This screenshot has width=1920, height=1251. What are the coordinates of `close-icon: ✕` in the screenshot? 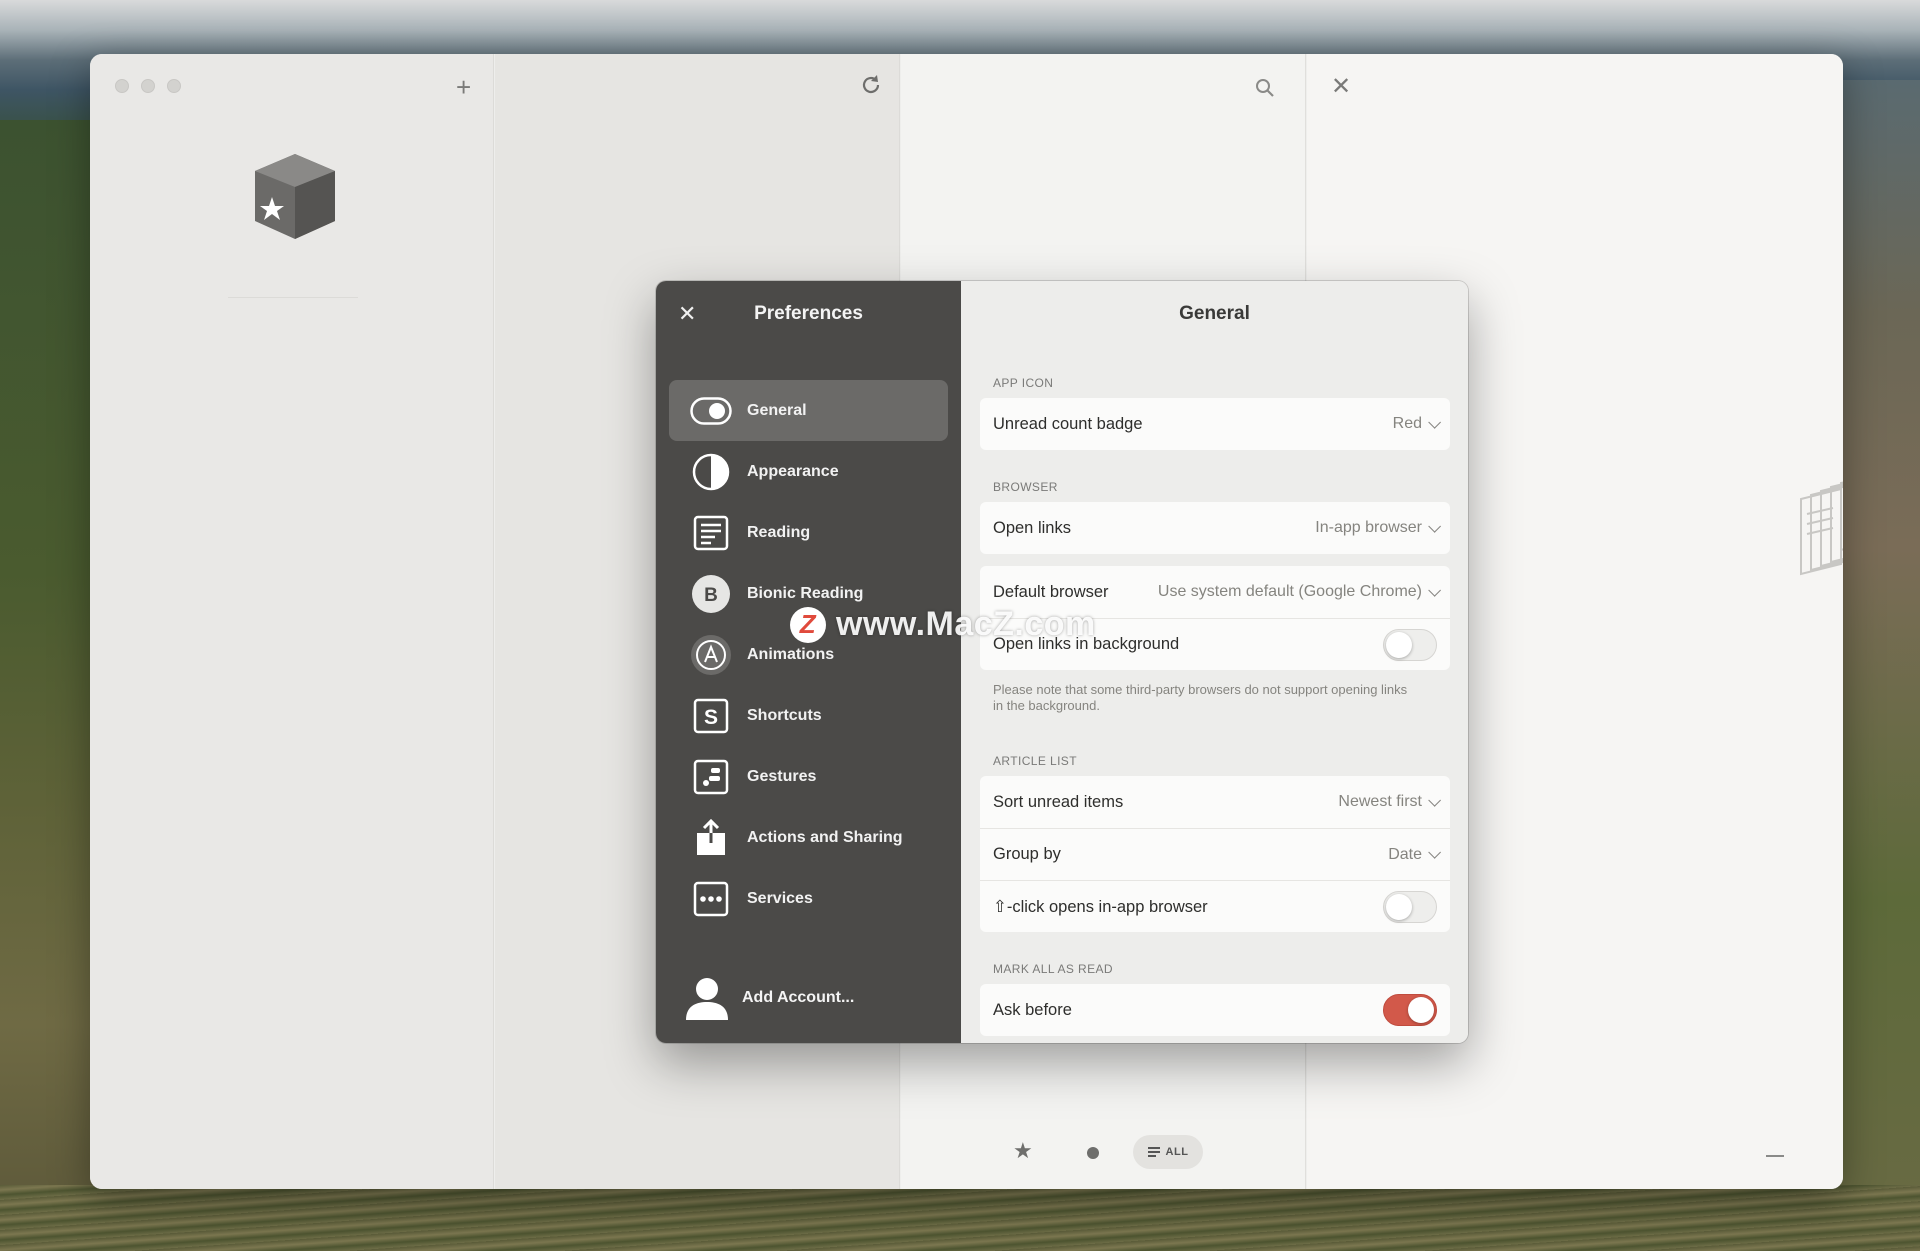 It's located at (1341, 87).